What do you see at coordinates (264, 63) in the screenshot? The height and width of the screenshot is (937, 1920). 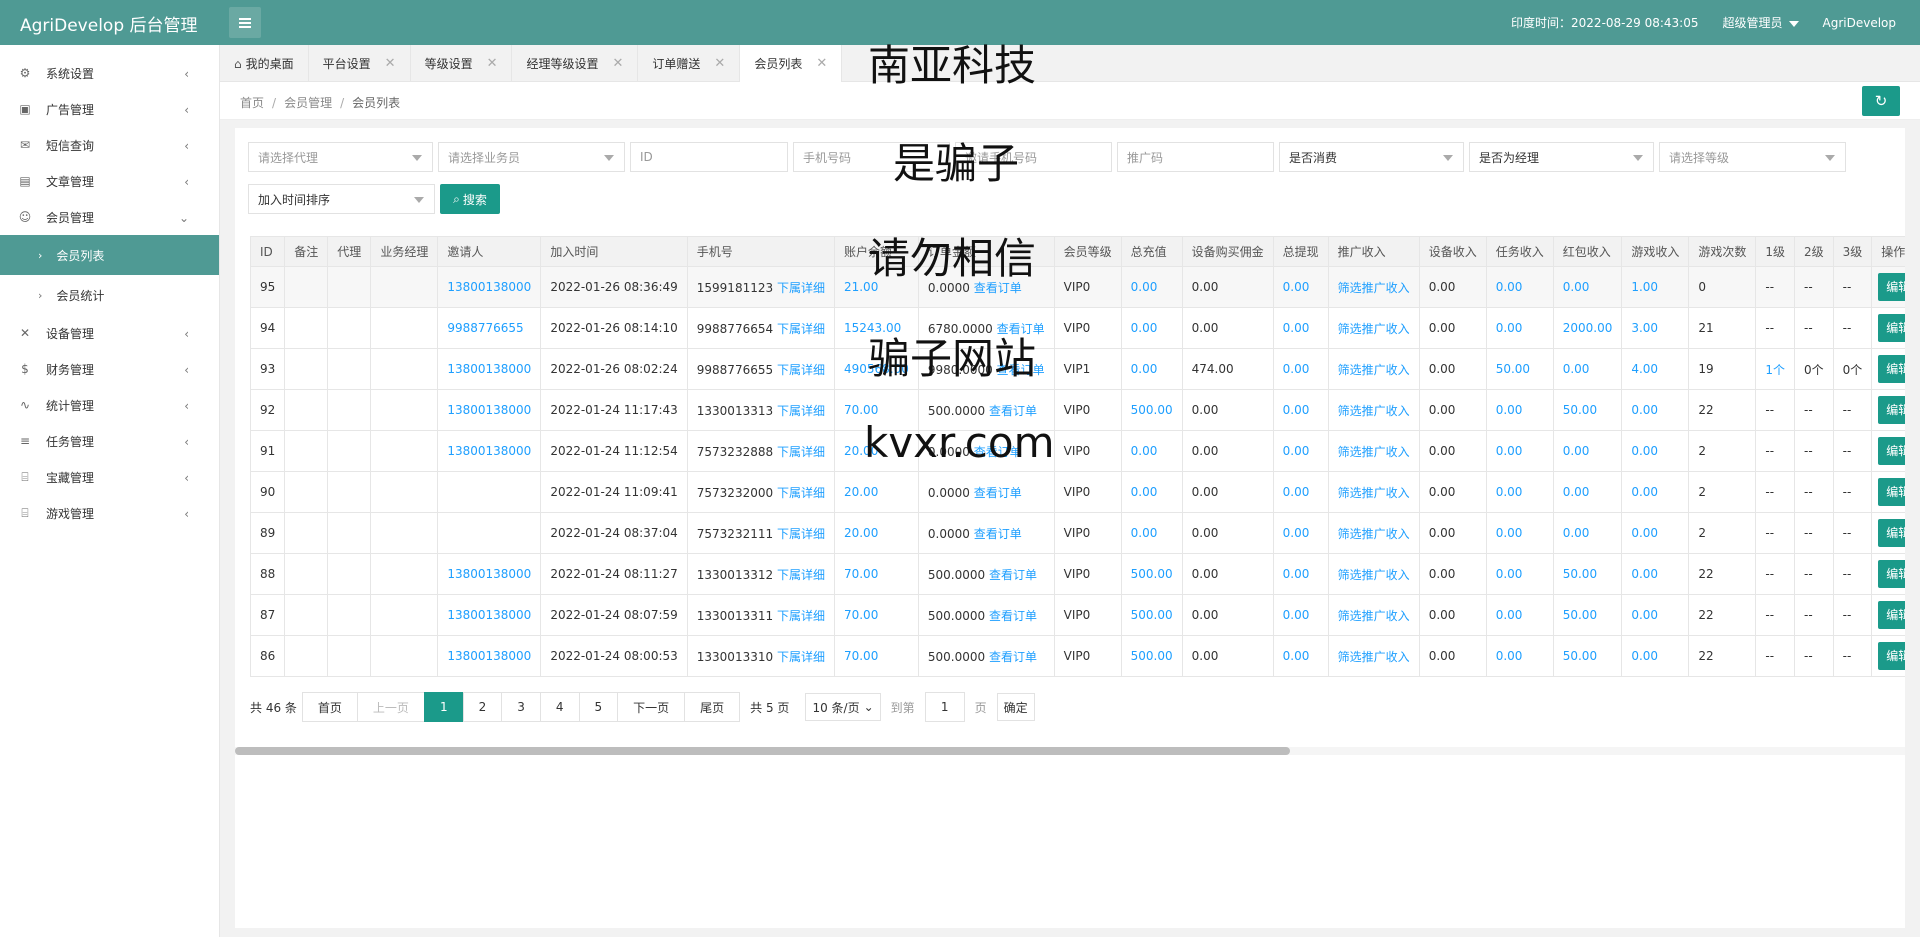 I see `tab-dashboard: ⌂ 我的桌面` at bounding box center [264, 63].